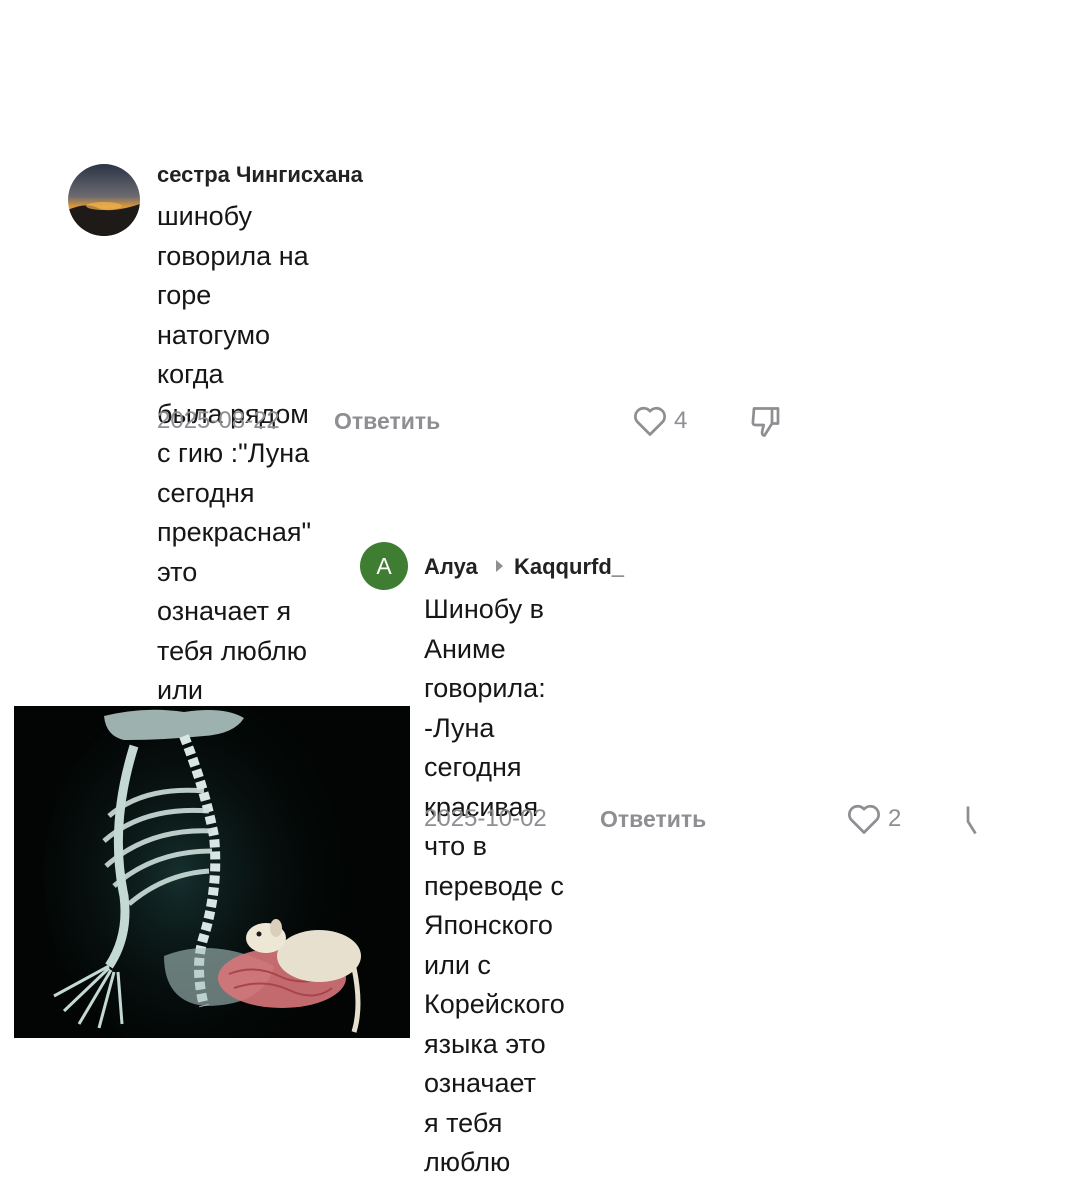  I want to click on reply-arrow-icon, so click(499, 566).